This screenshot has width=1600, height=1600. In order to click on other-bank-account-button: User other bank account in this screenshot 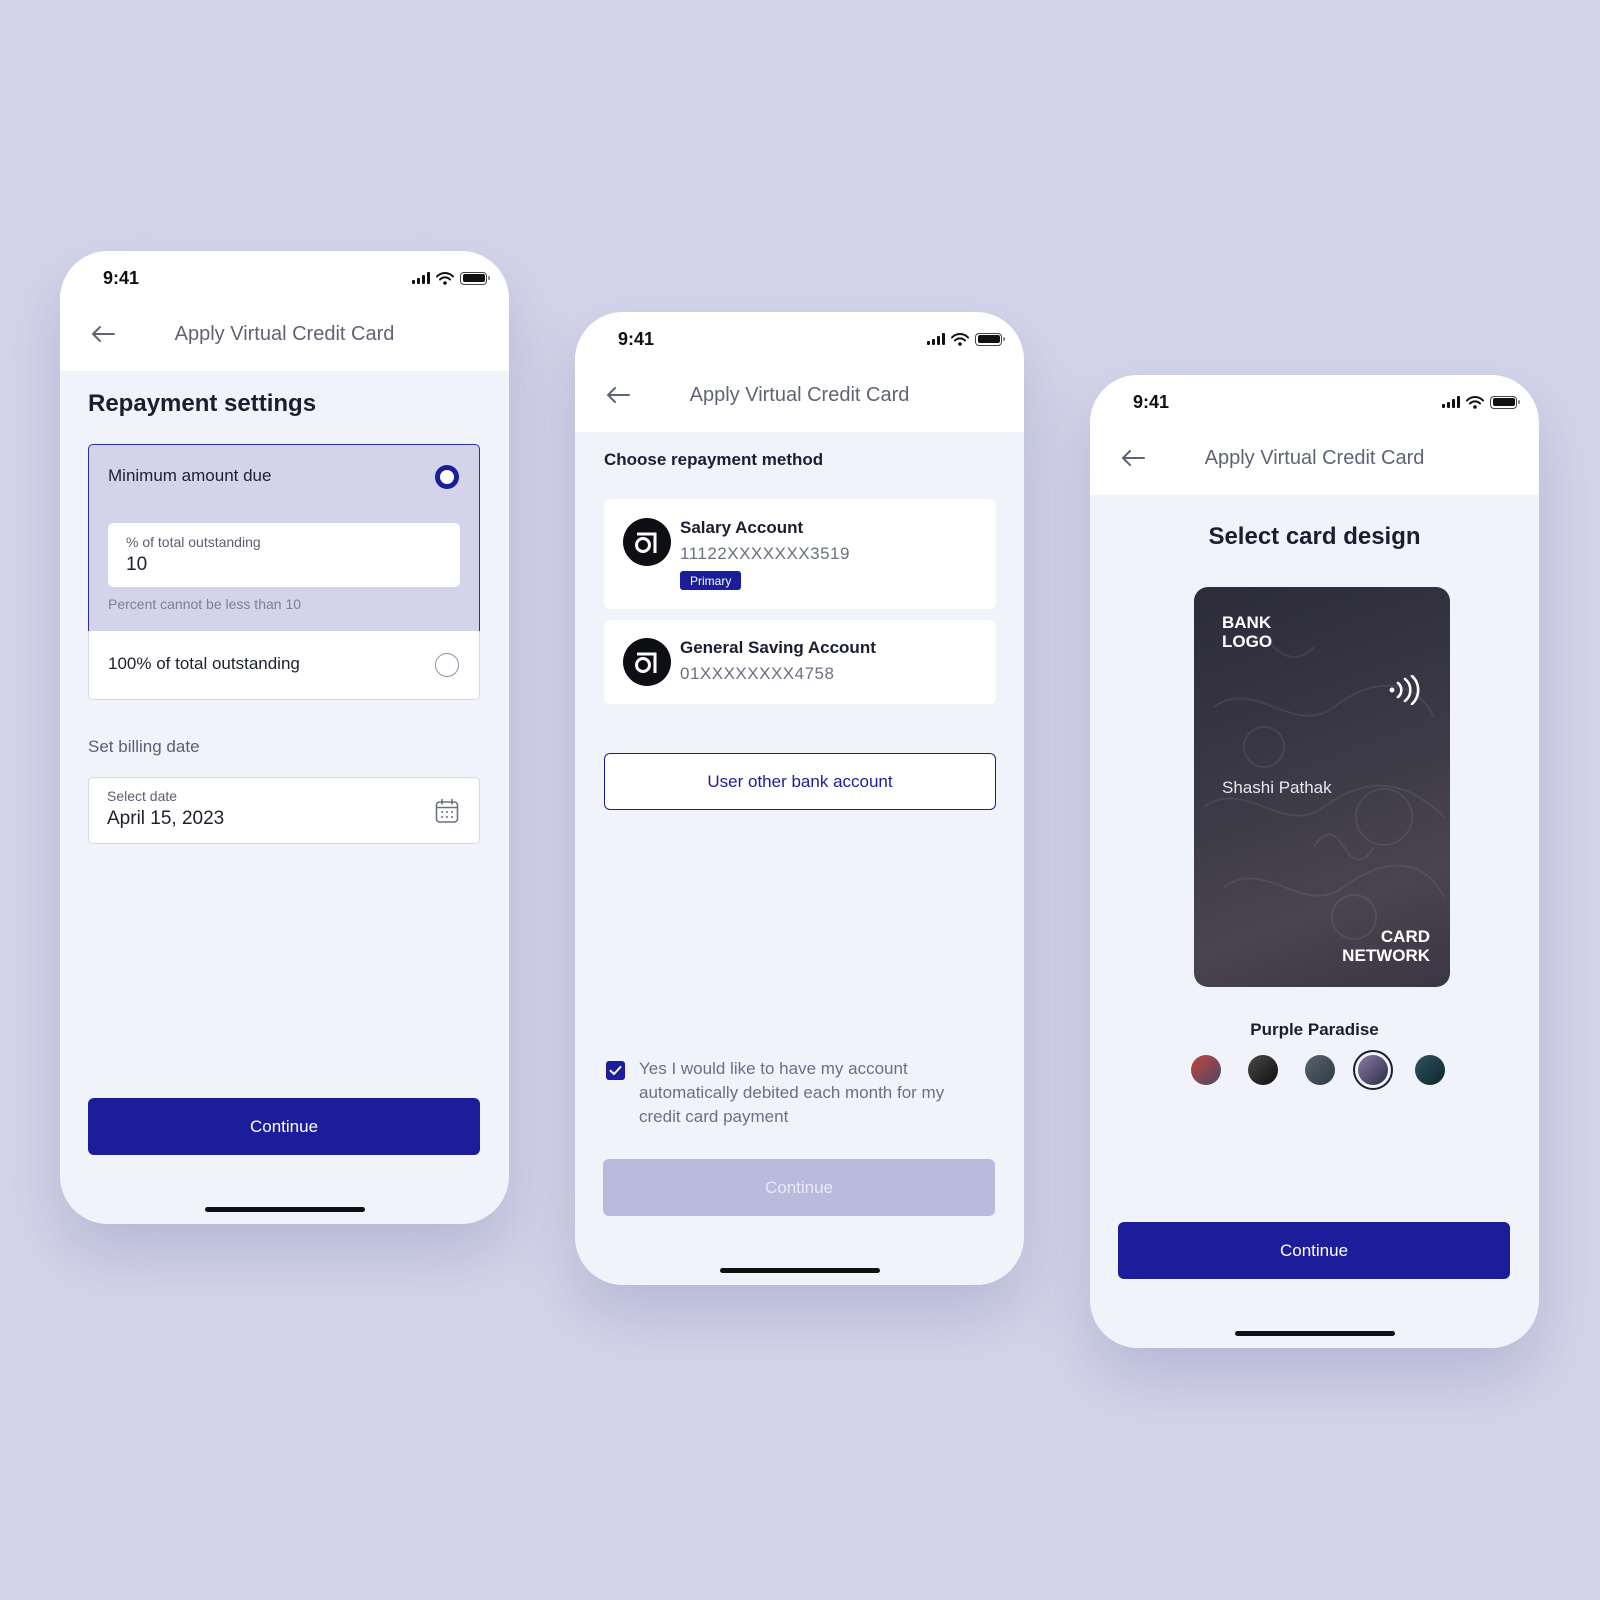, I will do `click(800, 781)`.